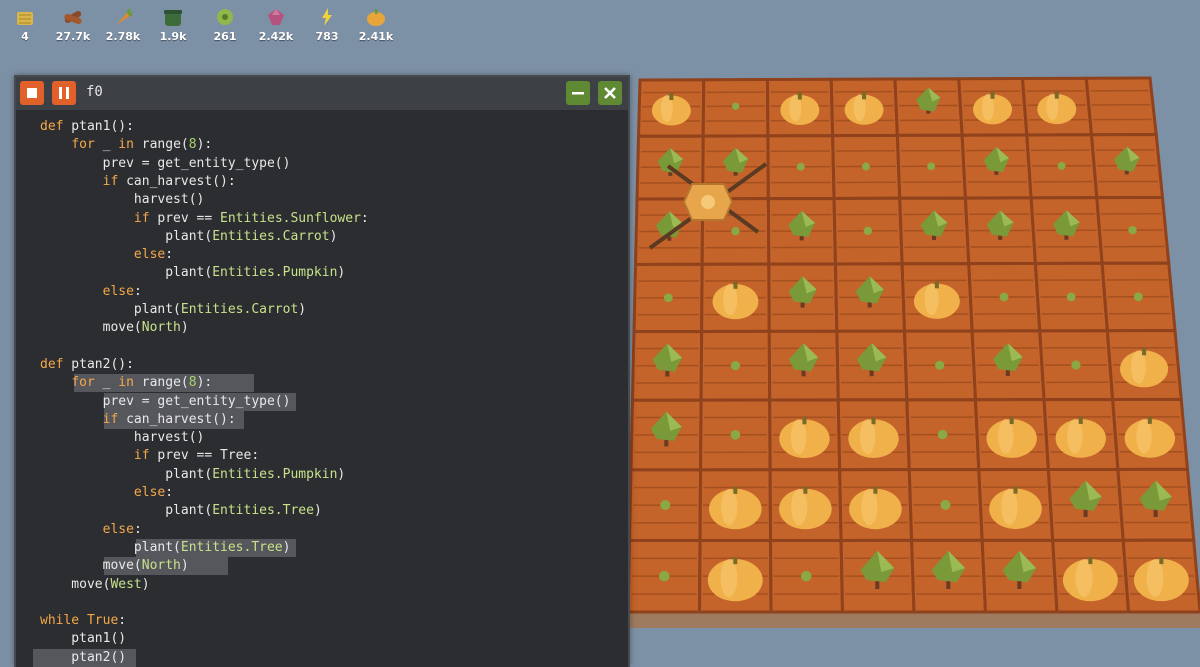 The width and height of the screenshot is (1200, 667). Describe the element at coordinates (173, 17) in the screenshot. I see `cactus-icon` at that location.